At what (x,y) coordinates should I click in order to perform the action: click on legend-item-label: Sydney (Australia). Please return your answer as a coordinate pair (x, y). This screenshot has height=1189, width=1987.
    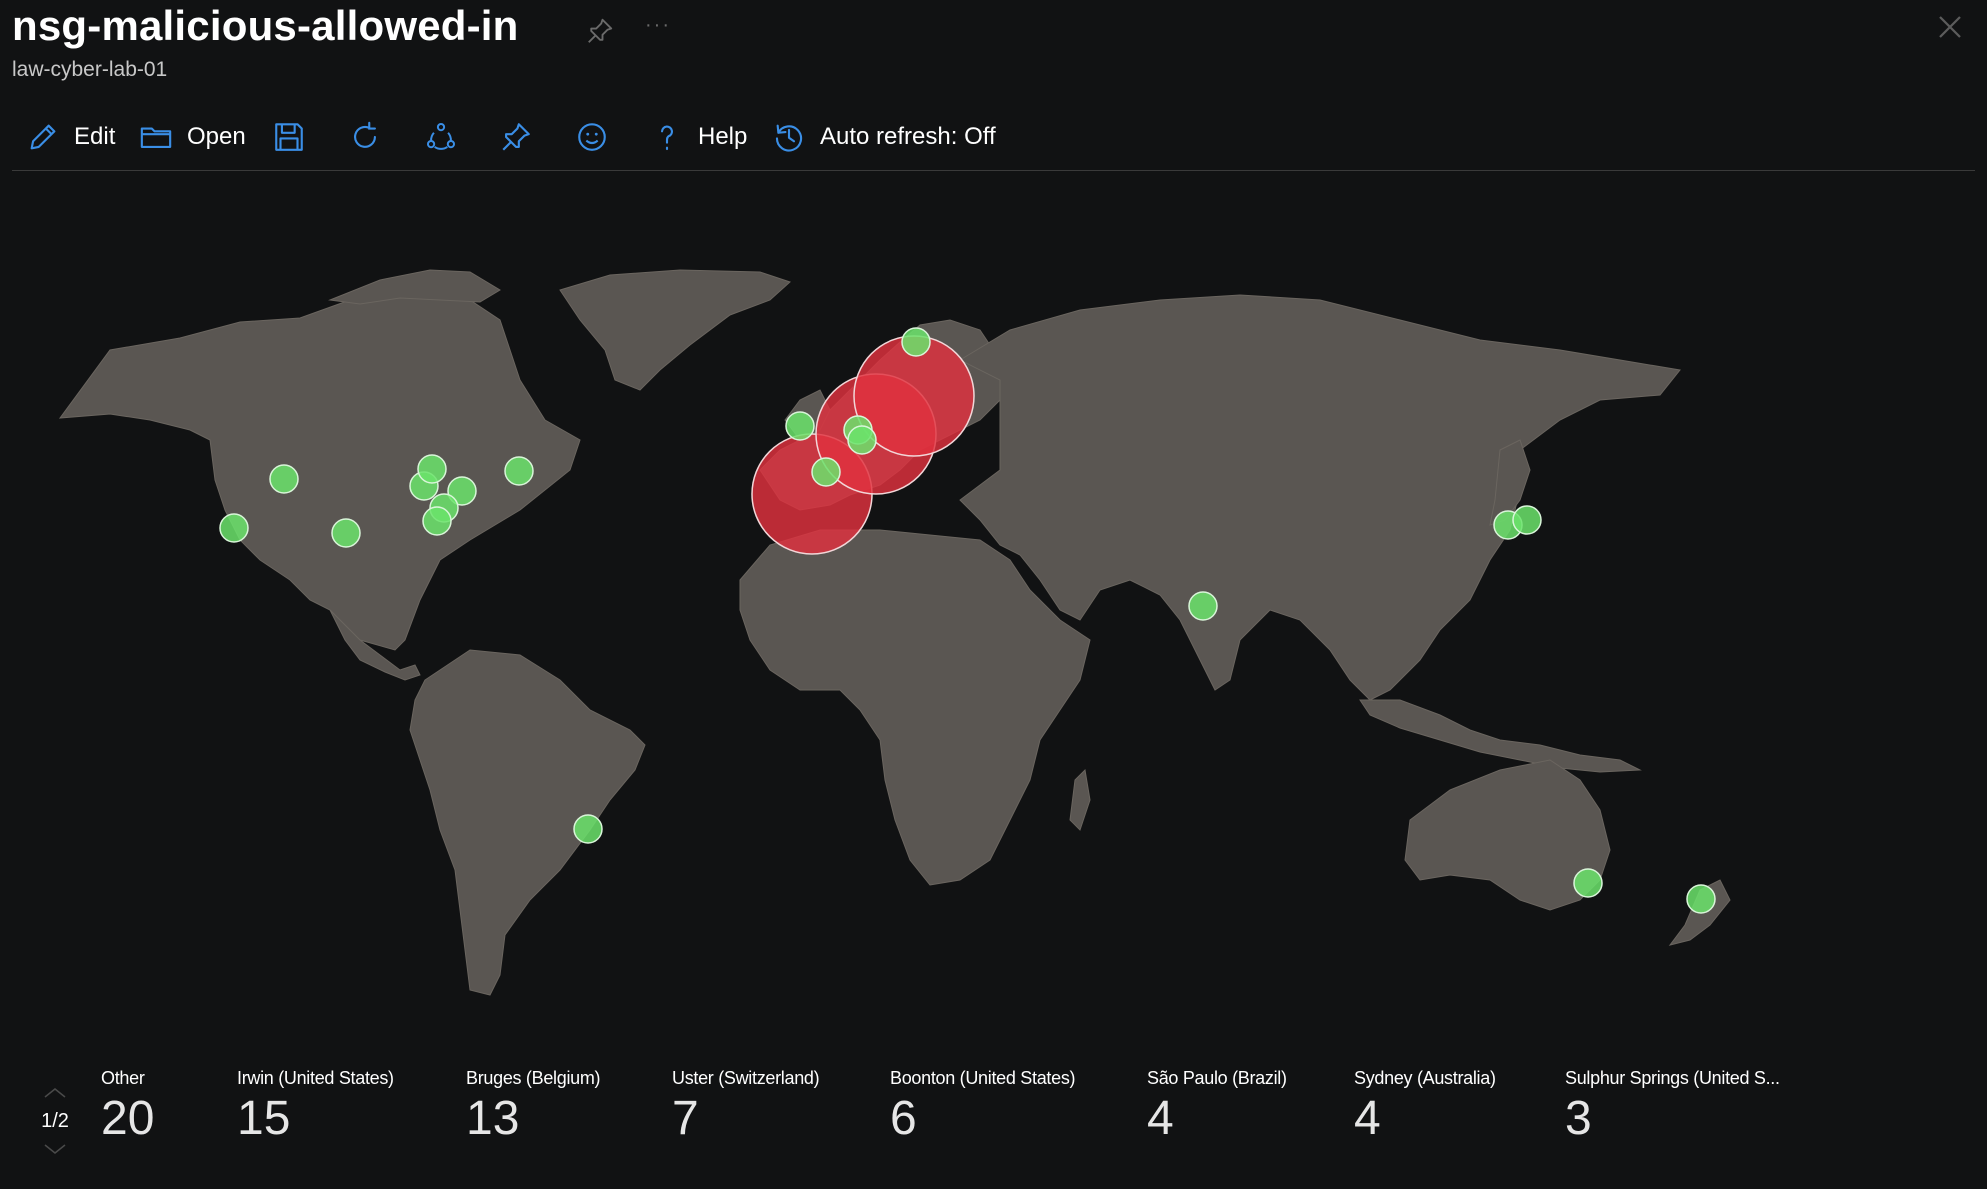
    Looking at the image, I should click on (1425, 1078).